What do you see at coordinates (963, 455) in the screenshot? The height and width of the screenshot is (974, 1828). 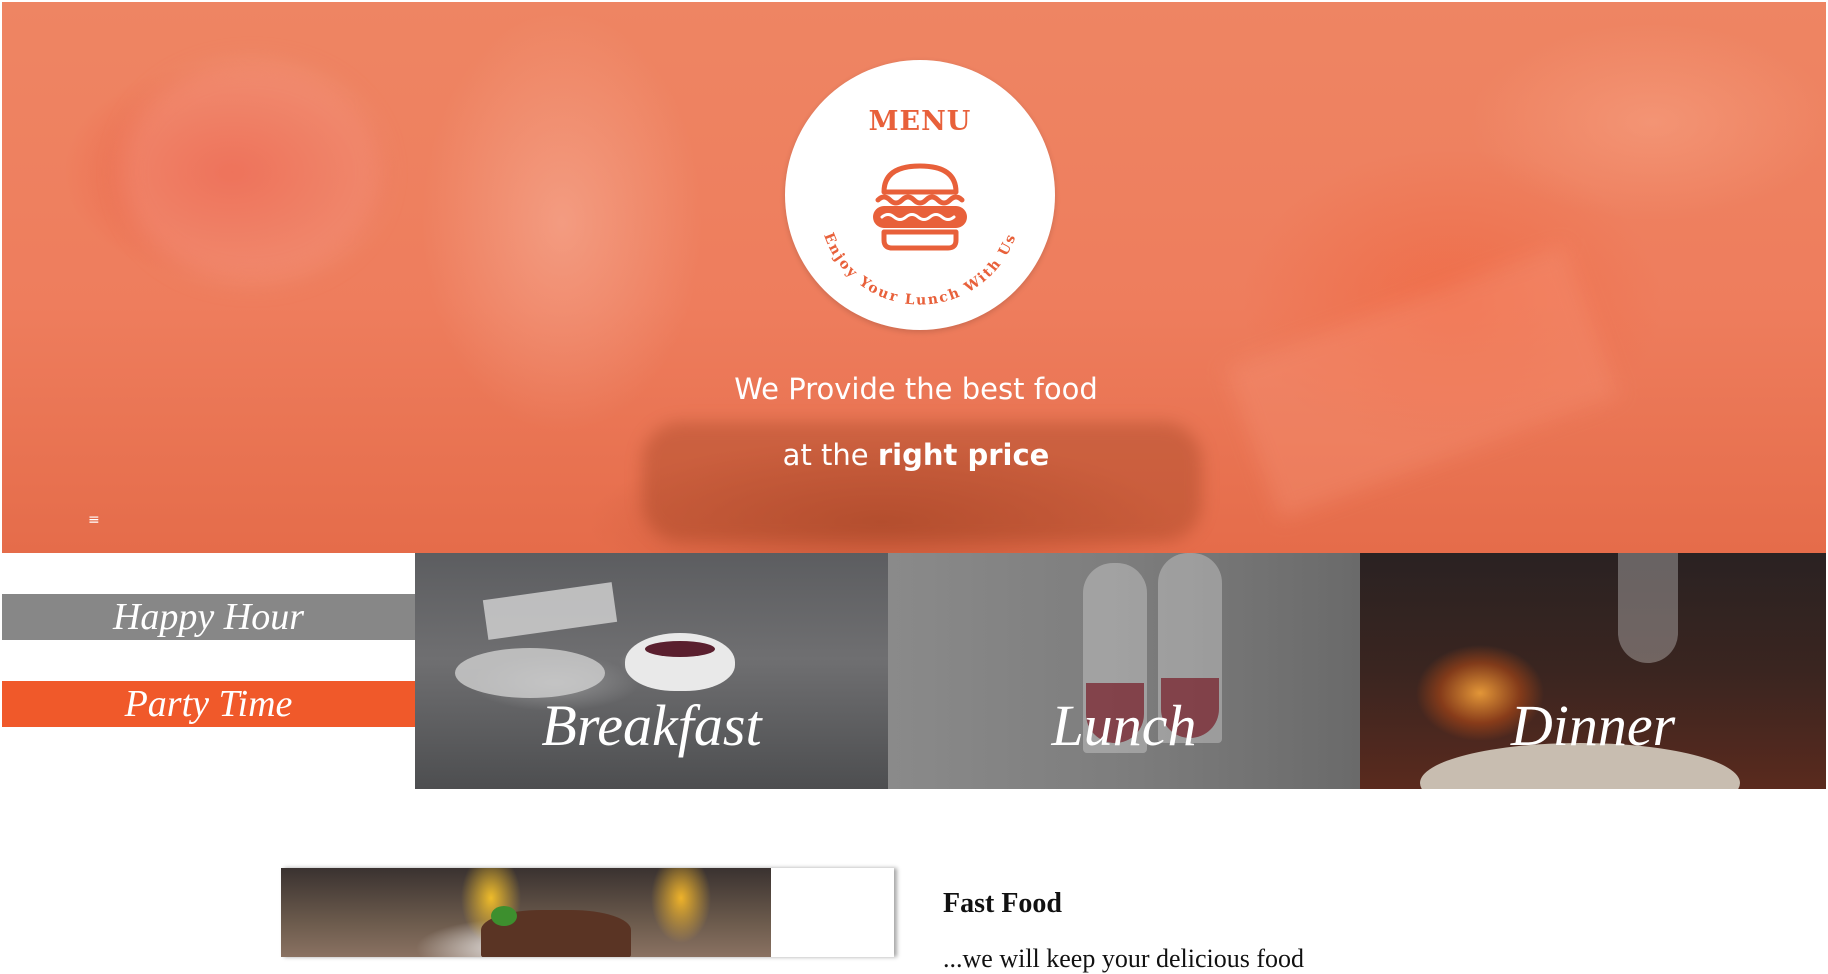 I see `tagline-emphasis: right price` at bounding box center [963, 455].